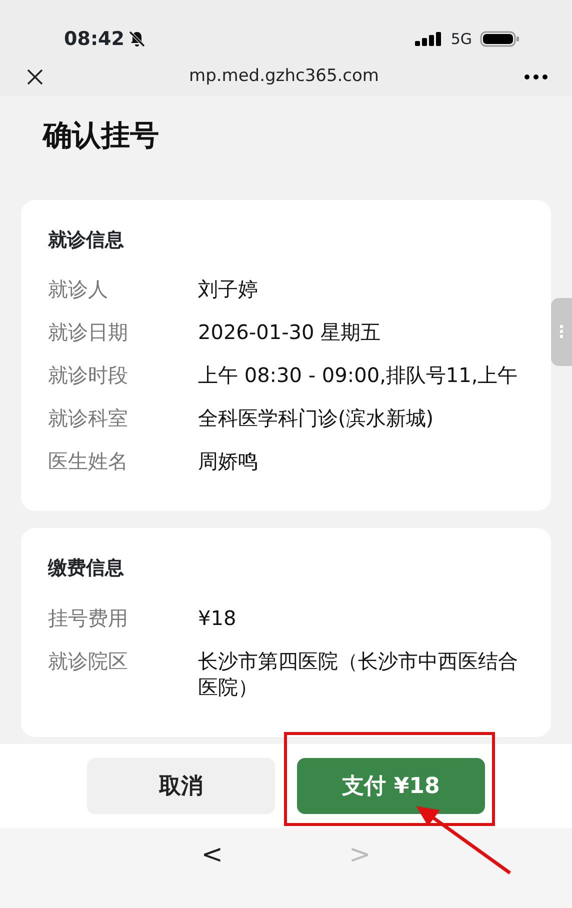 The image size is (572, 908). I want to click on close-icon, so click(35, 77).